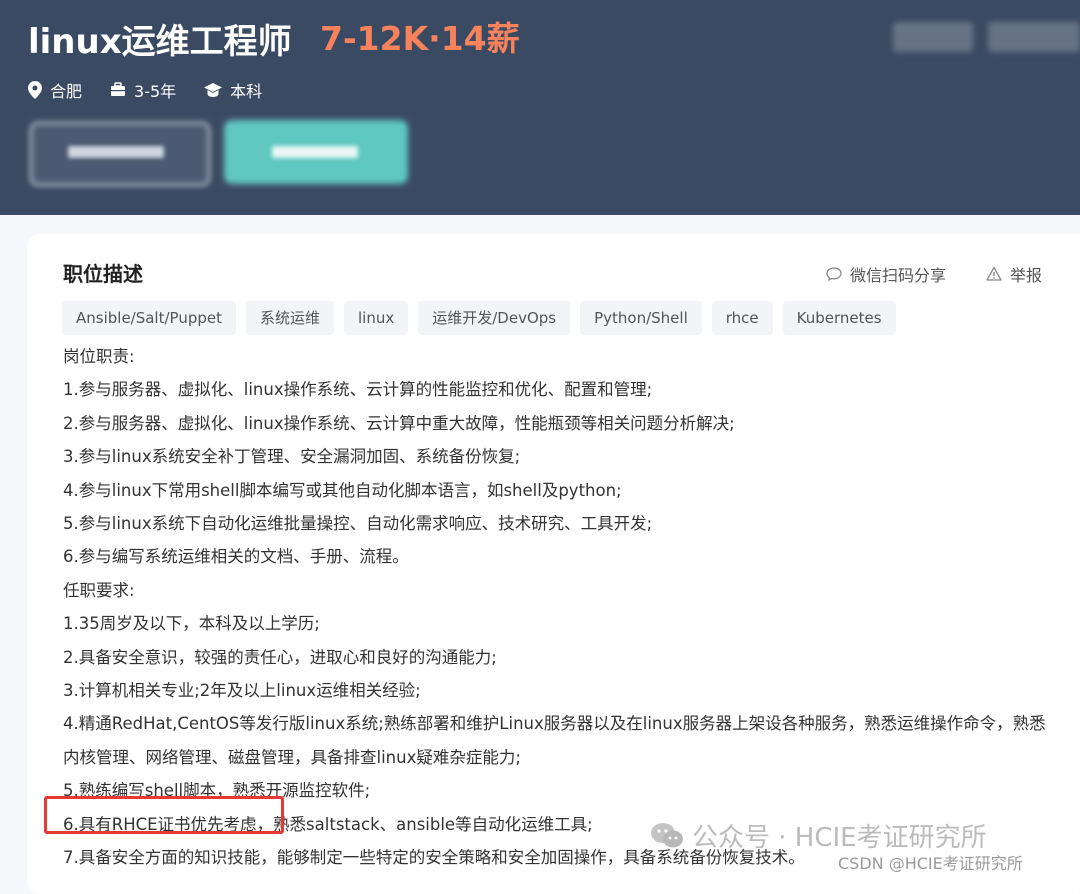 The image size is (1080, 894). I want to click on location-text: 合肥, so click(66, 91).